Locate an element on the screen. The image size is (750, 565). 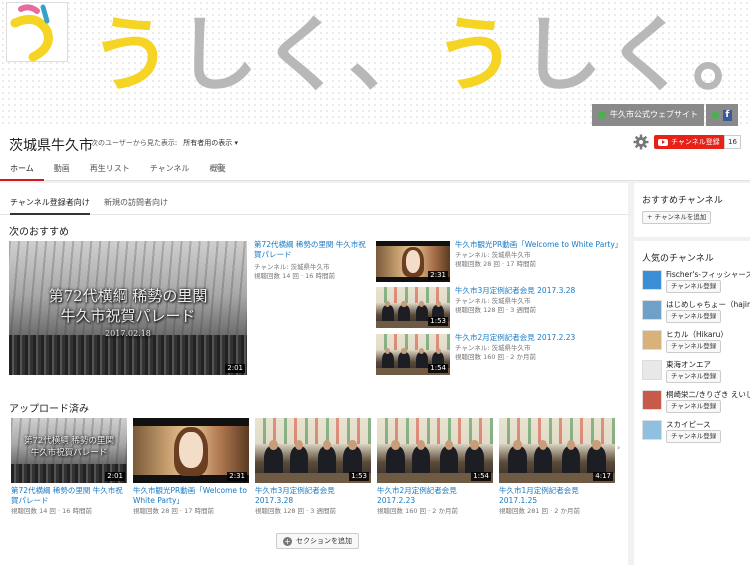
subscriber-count: 16 is located at coordinates (732, 142).